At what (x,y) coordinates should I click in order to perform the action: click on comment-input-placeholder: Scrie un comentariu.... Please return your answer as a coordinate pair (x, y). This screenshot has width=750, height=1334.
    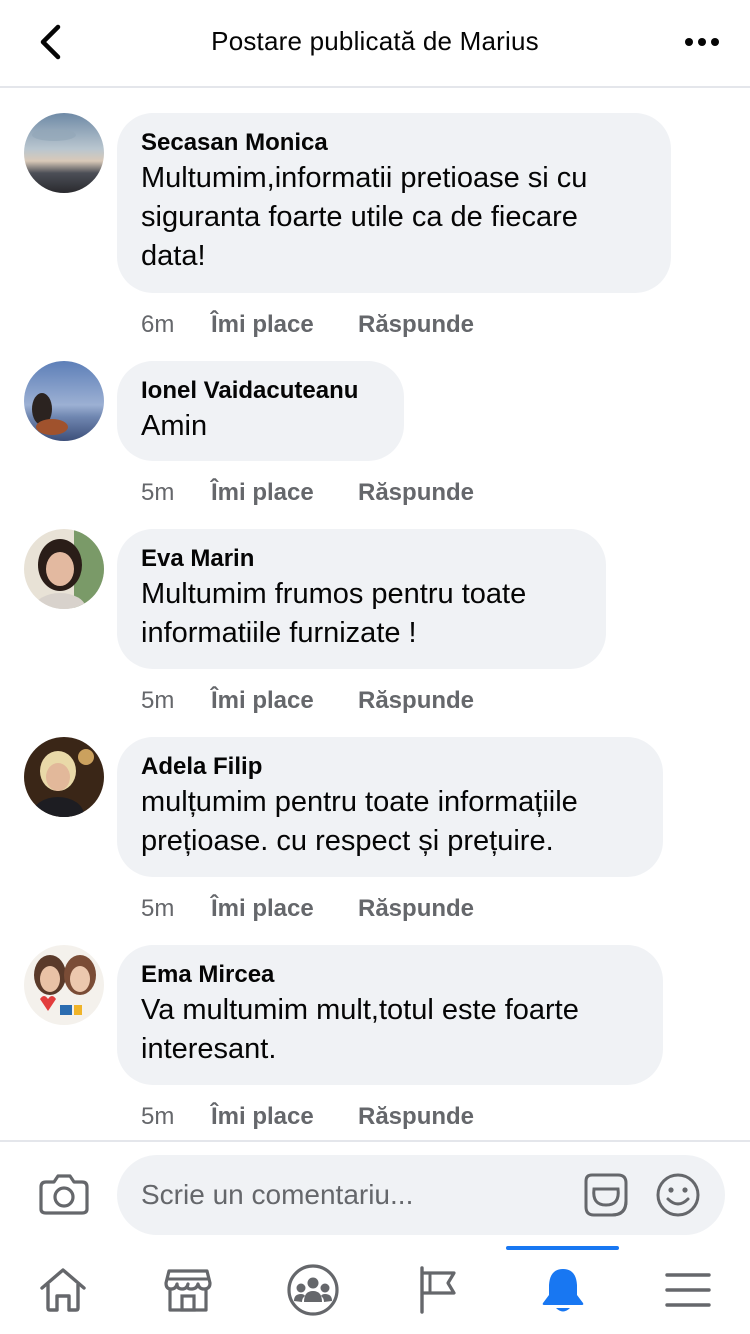
    Looking at the image, I should click on (277, 1194).